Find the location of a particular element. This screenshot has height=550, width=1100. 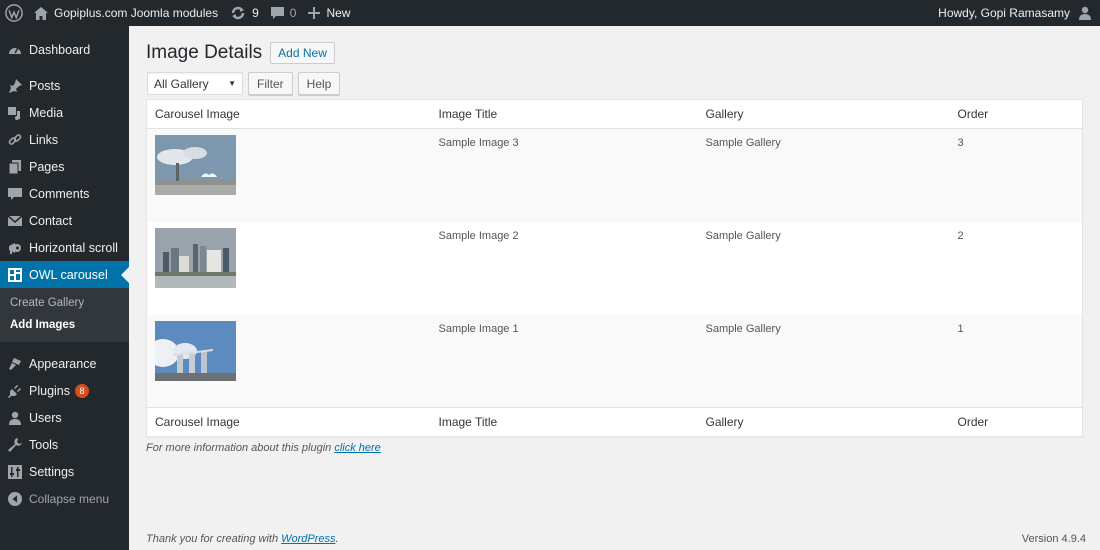

sidebar-item-settings: Settings is located at coordinates (64, 471).